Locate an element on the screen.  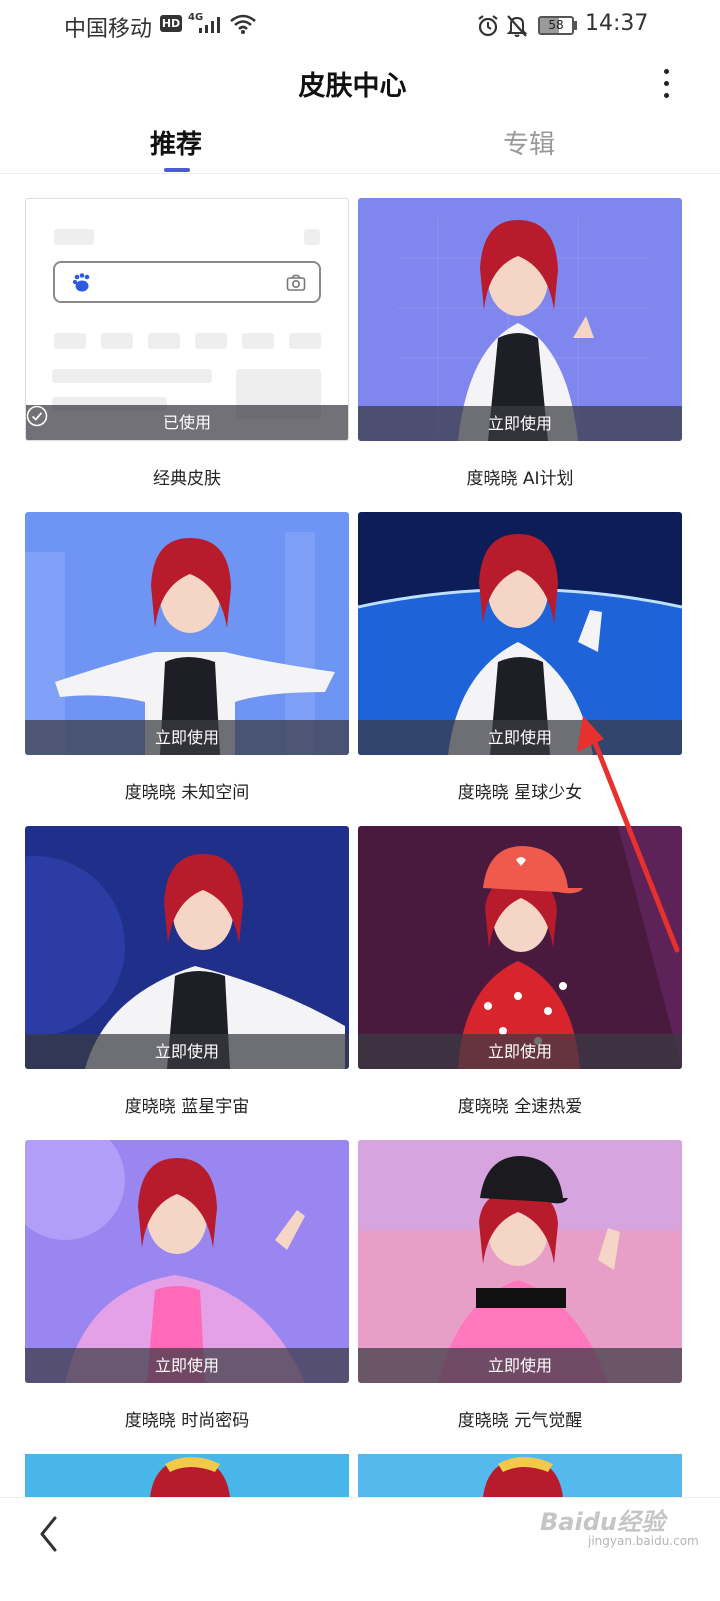
skin-title: 度晓晓 未知空间 is located at coordinates (187, 793).